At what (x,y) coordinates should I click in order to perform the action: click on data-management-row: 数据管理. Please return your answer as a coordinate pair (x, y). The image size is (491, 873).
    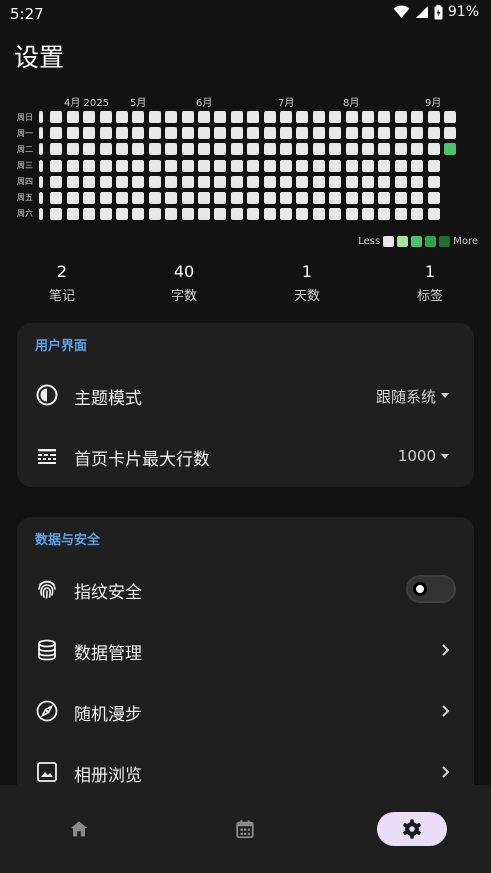
    Looking at the image, I should click on (245, 650).